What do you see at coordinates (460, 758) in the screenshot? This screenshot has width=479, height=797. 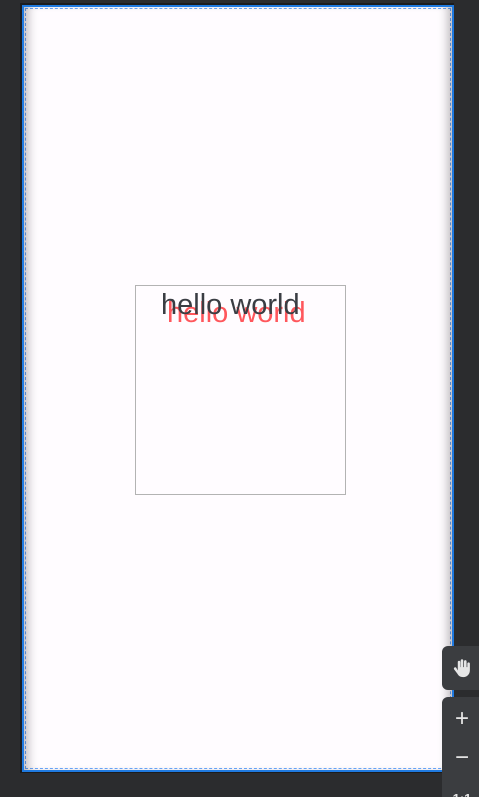 I see `zoom-out-button: −` at bounding box center [460, 758].